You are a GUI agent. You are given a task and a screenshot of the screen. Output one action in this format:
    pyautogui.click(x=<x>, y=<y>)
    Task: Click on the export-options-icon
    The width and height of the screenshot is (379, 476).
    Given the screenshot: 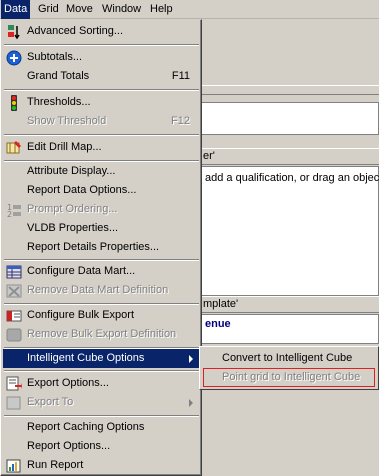 What is the action you would take?
    pyautogui.click(x=14, y=383)
    